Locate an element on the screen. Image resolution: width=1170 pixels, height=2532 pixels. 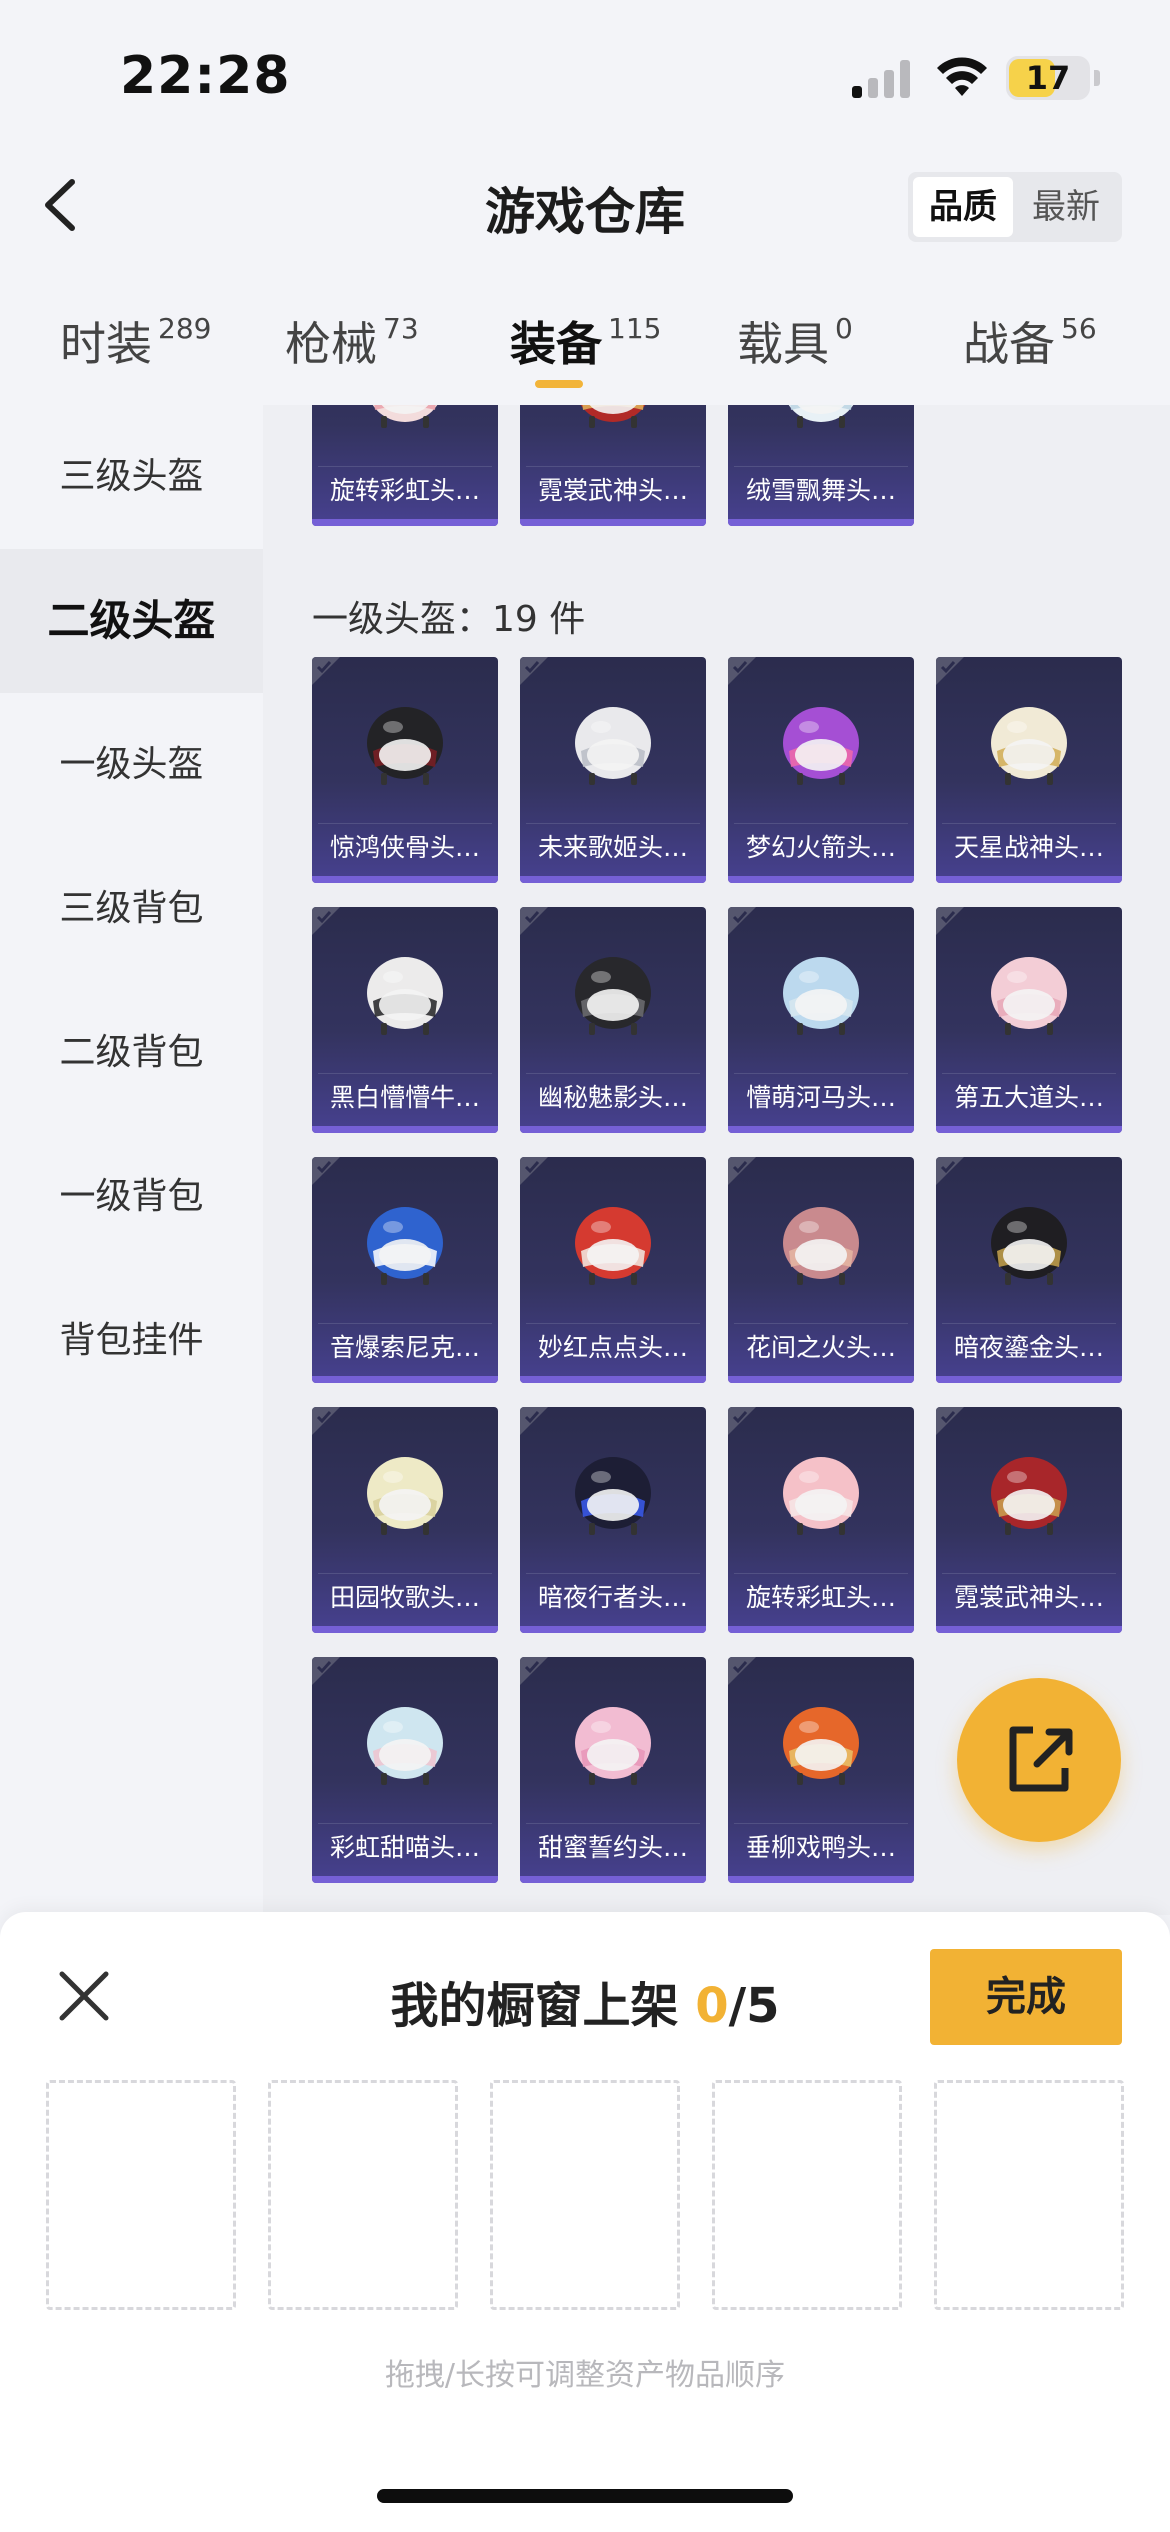
subcategory-sidebar: 三级头盔 二级头盔 一级头盔 三级背包 二级背包 一级背包 背包挂件 is located at coordinates (131, 1160).